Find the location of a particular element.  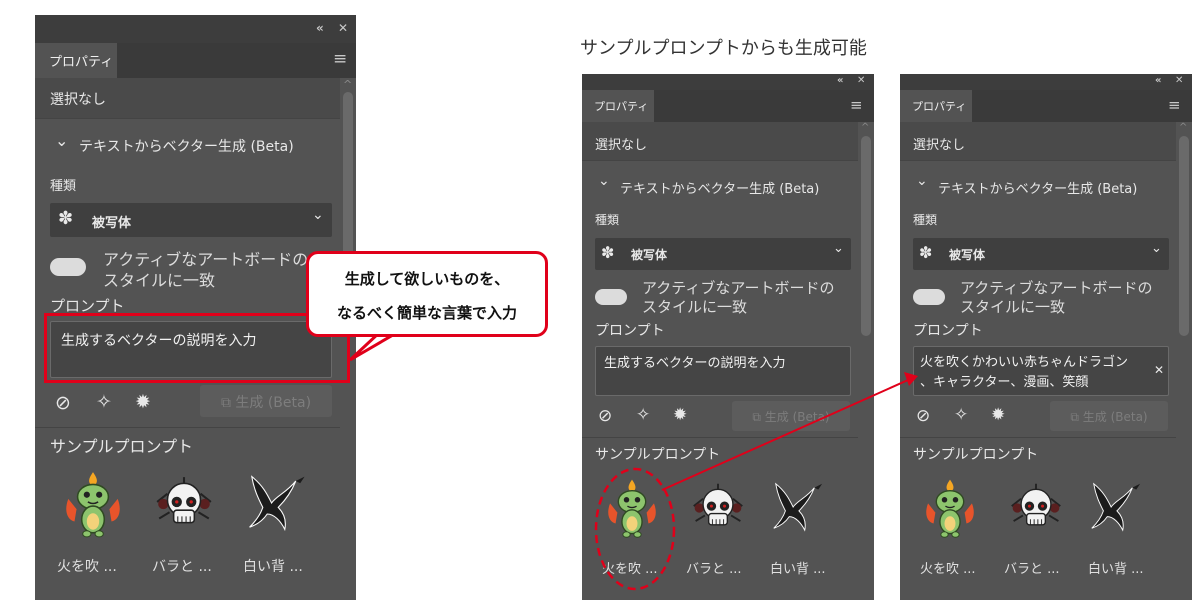

prompt-input: 火を吹くかわいい赤ちゃんドラゴン 、キャラクター、漫画、笑顔 ✕ is located at coordinates (1041, 371).